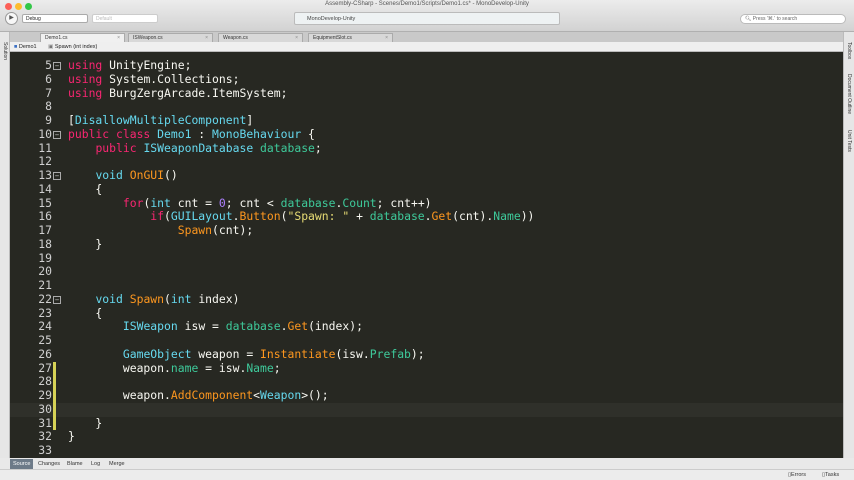  I want to click on tab-weapon: Weapon.cs ×, so click(260, 37).